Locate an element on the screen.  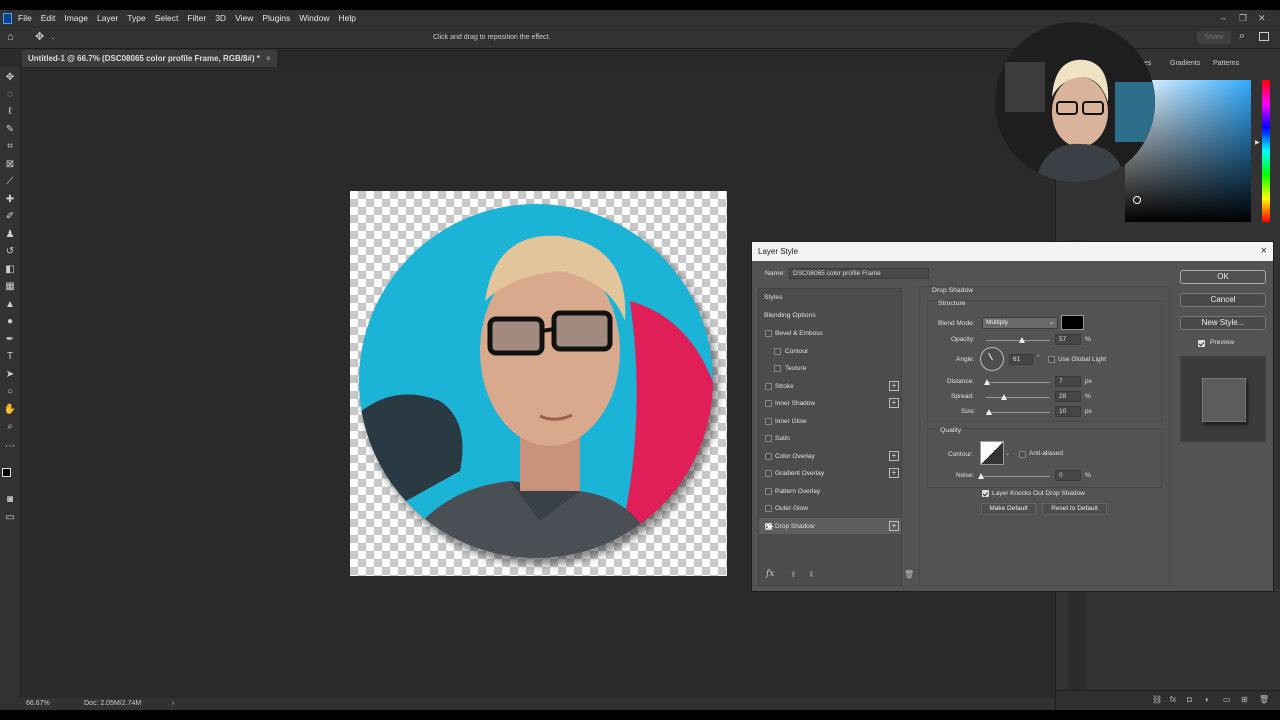
effect-row-outer-glow: Outer Glow is located at coordinates (830, 508).